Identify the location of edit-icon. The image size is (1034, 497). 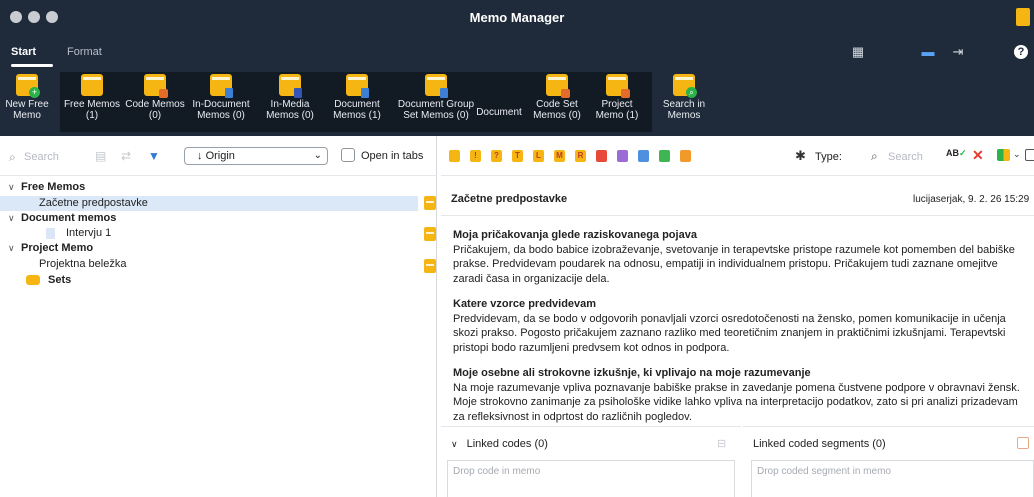
(1029, 155).